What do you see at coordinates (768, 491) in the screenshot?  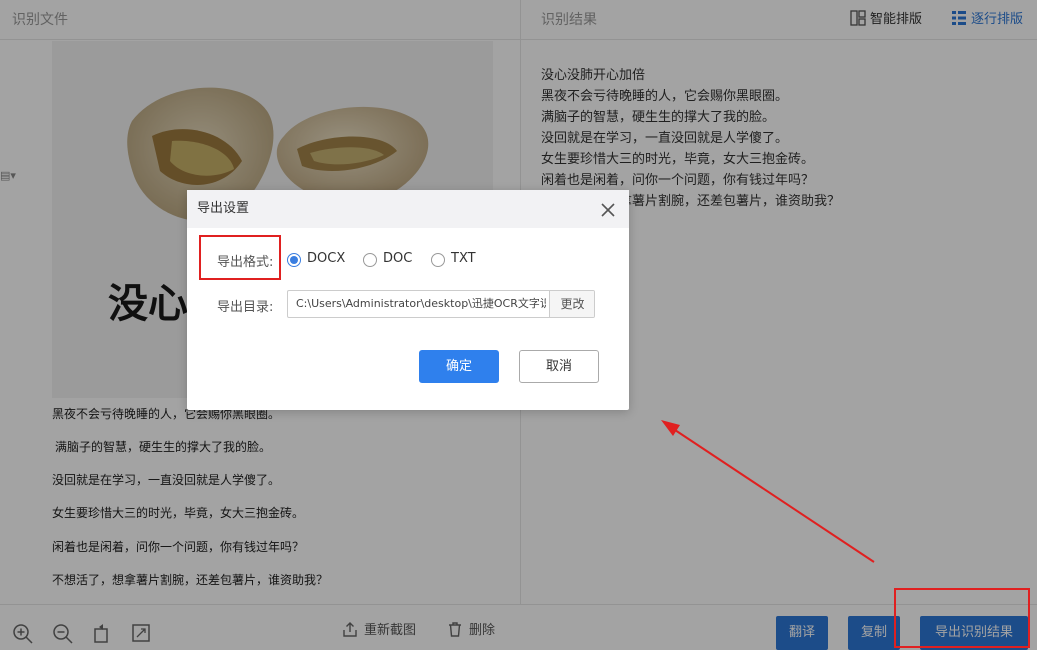 I see `annotation-arrow` at bounding box center [768, 491].